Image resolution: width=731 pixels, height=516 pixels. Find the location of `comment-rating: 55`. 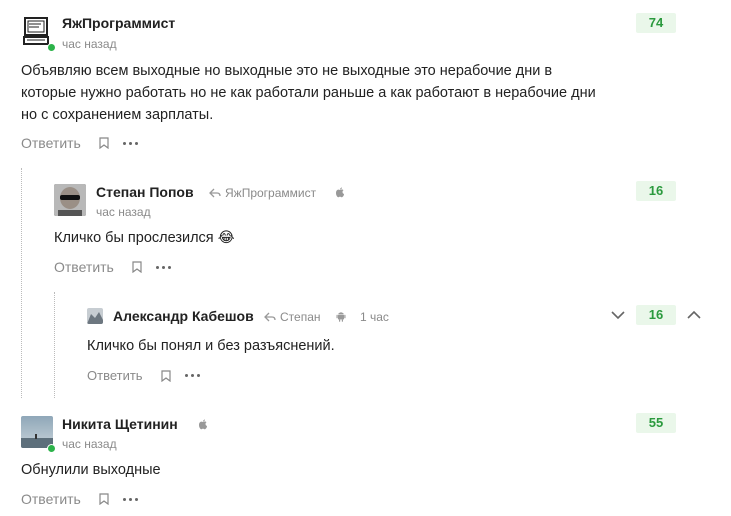

comment-rating: 55 is located at coordinates (656, 423).